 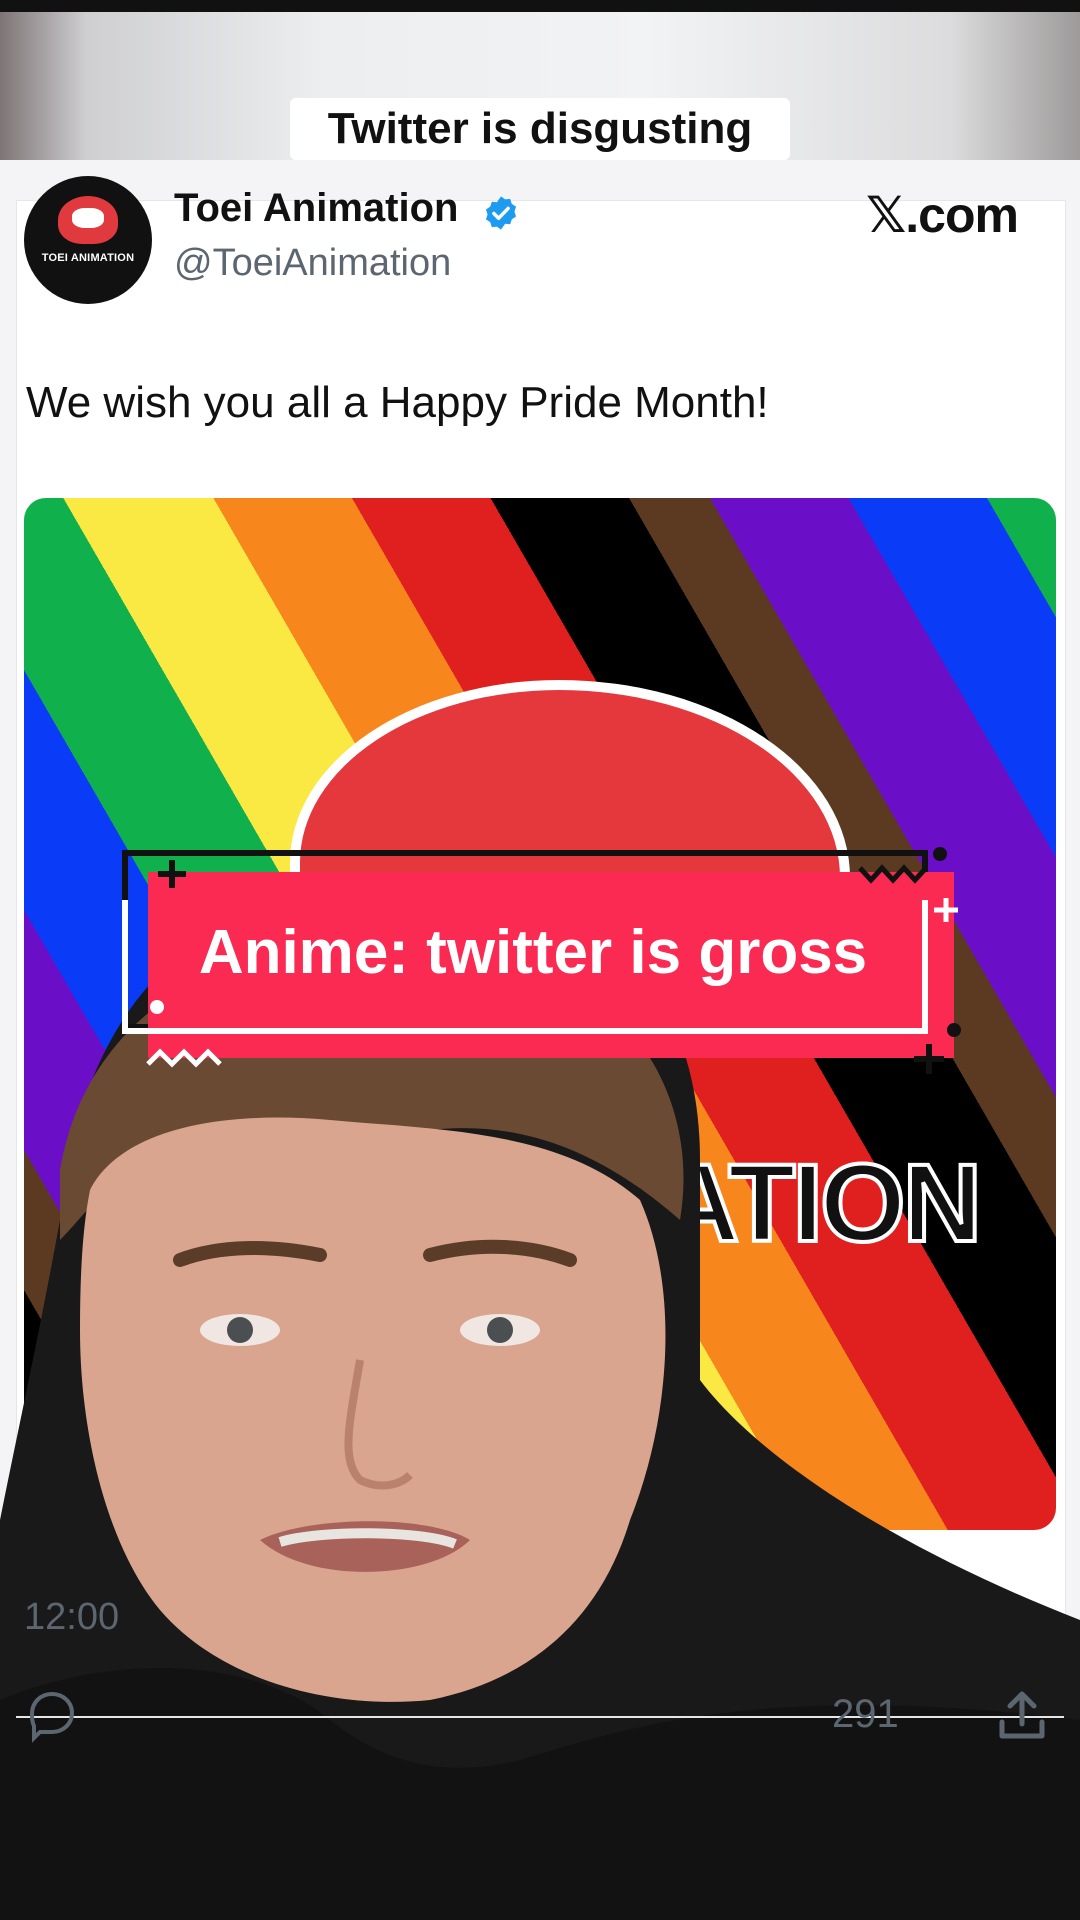 What do you see at coordinates (540, 6) in the screenshot?
I see `top-bar` at bounding box center [540, 6].